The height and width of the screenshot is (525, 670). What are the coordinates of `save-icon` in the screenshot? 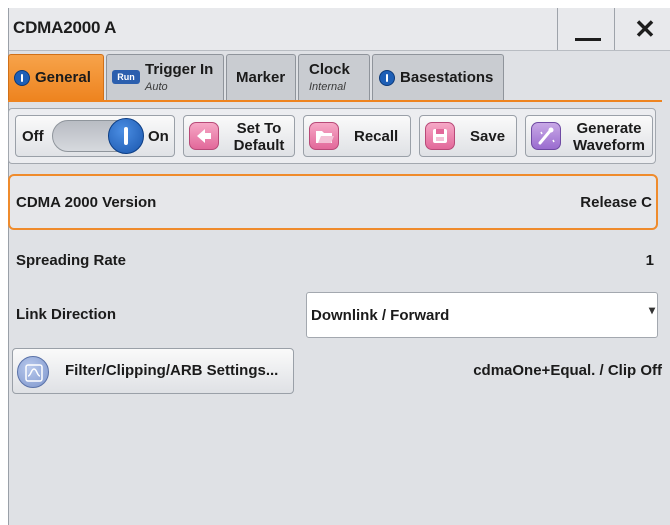 It's located at (440, 136).